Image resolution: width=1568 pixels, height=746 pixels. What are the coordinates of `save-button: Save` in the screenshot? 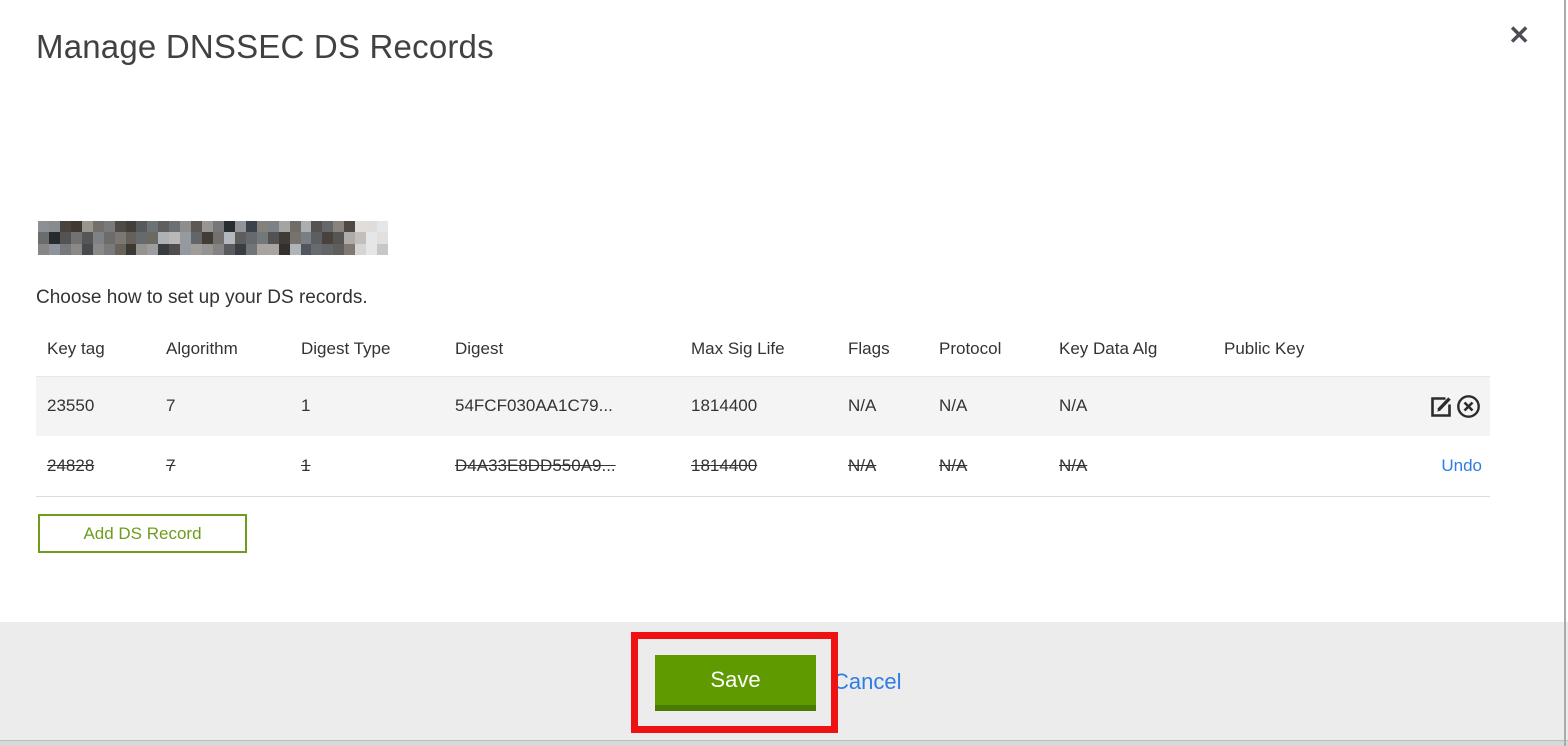 It's located at (735, 683).